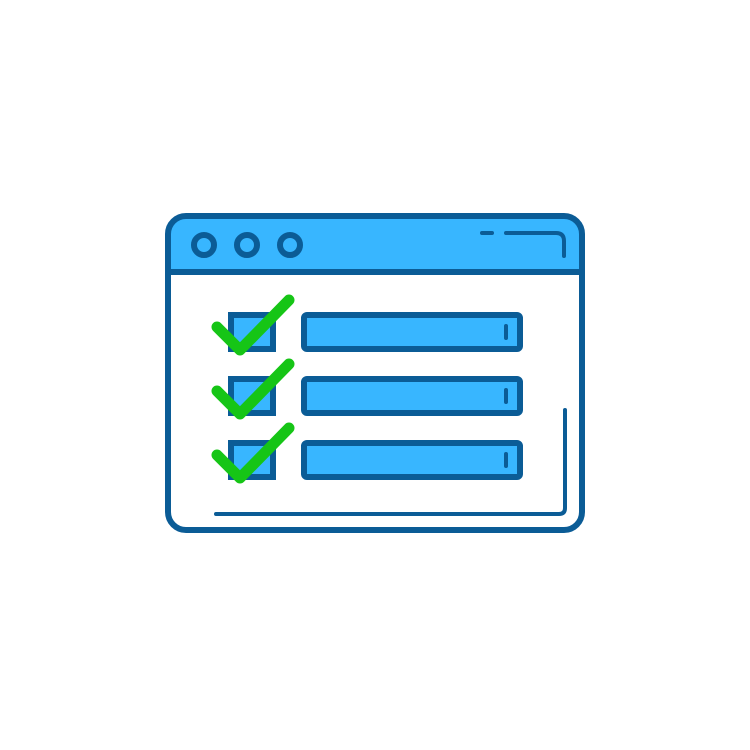 The width and height of the screenshot is (750, 750). What do you see at coordinates (247, 245) in the screenshot?
I see `window-dot-2-icon` at bounding box center [247, 245].